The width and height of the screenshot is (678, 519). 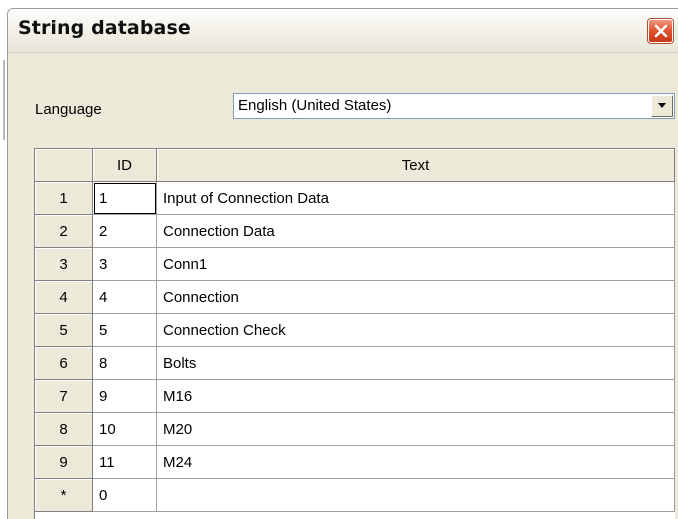 I want to click on text-cell: Connection Data, so click(x=416, y=231).